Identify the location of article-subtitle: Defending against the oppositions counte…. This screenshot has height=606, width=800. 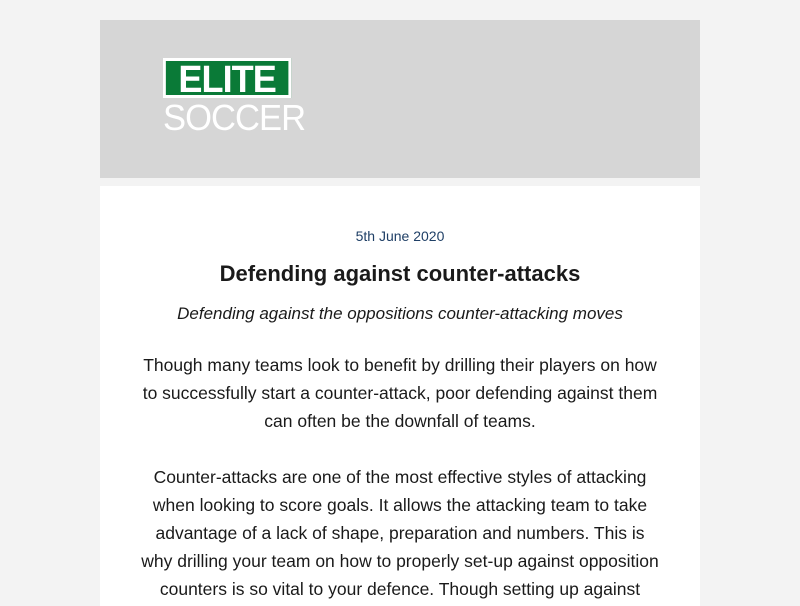
(400, 313).